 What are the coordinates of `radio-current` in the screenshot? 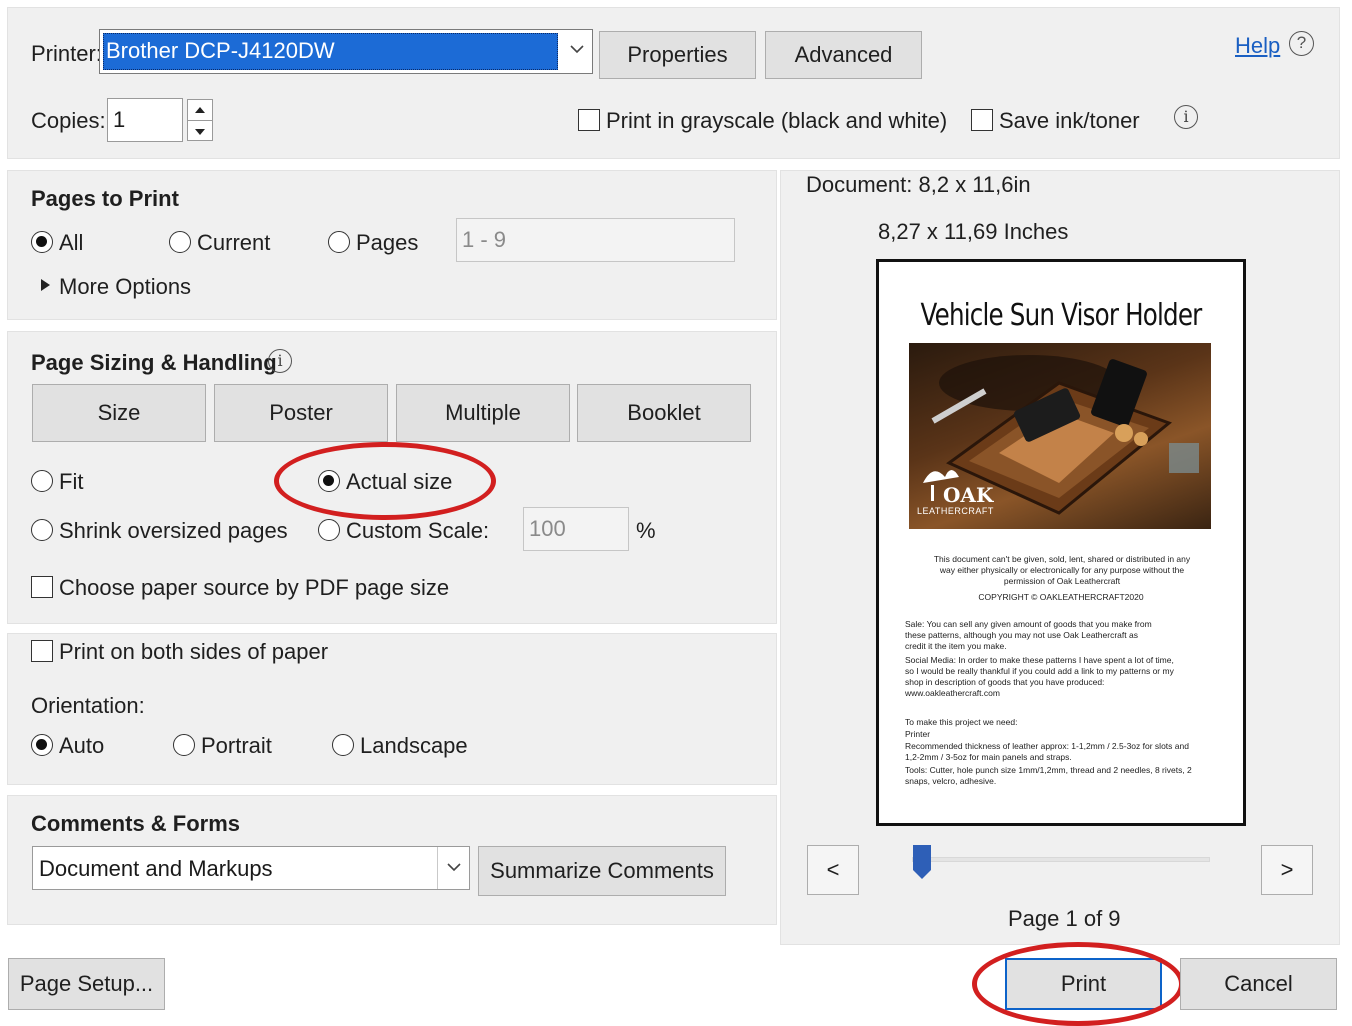 It's located at (180, 242).